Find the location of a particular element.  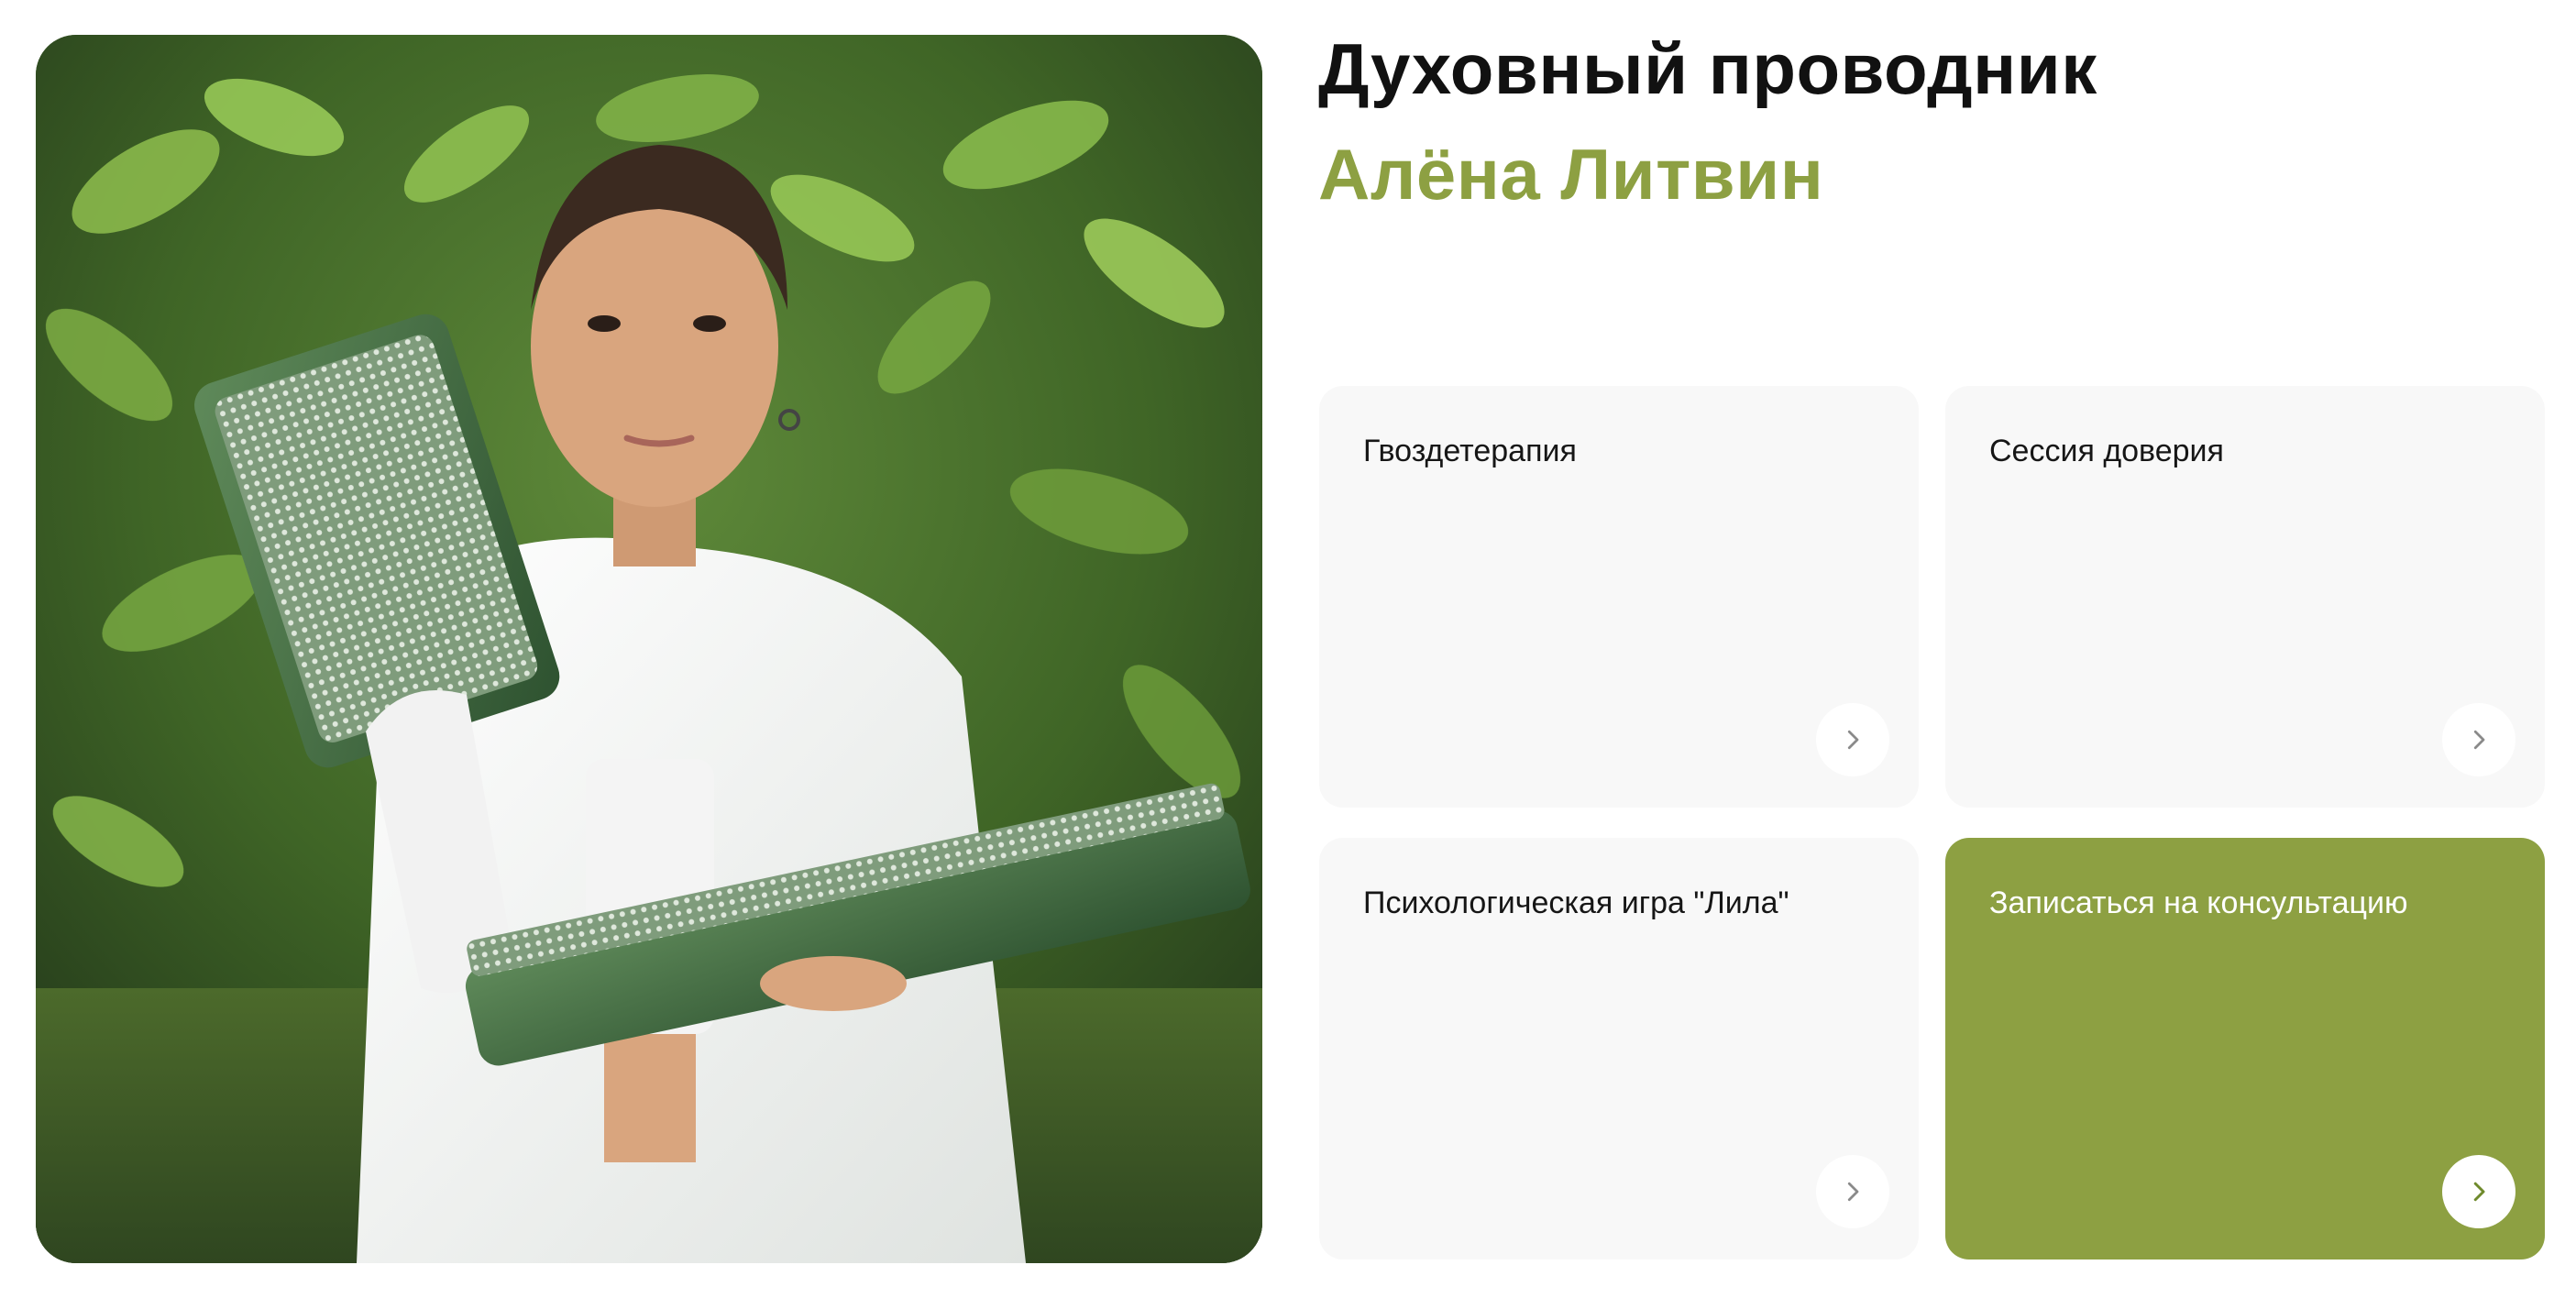

card-label: Гвоздетерапия is located at coordinates (1470, 451).